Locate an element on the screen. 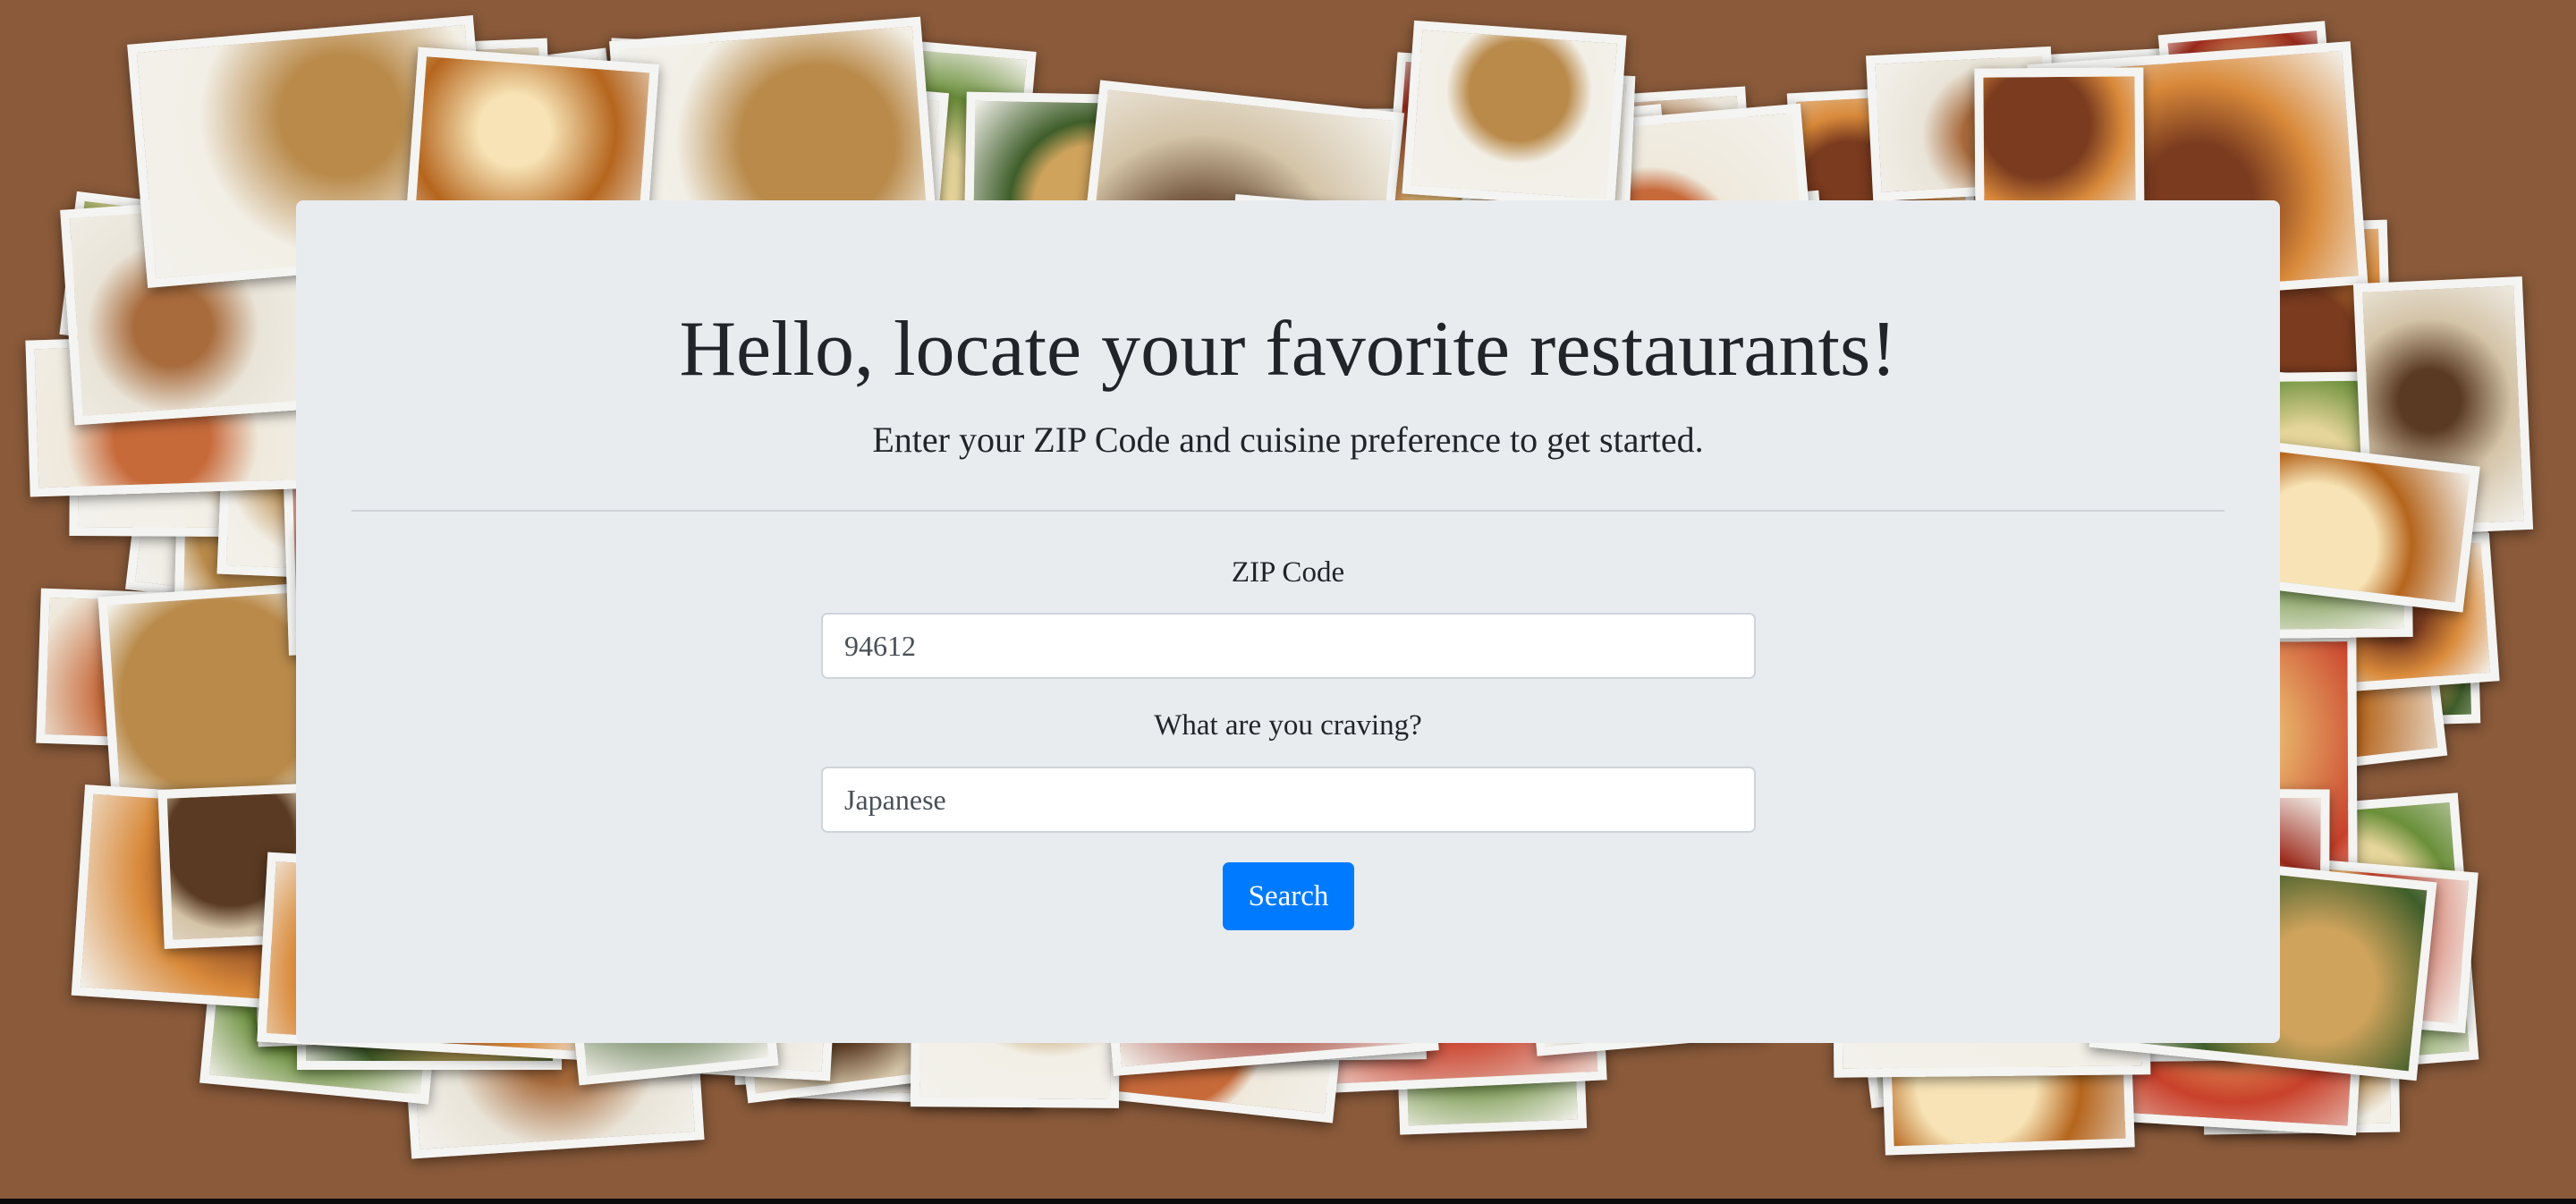  food-photo is located at coordinates (1514, 114).